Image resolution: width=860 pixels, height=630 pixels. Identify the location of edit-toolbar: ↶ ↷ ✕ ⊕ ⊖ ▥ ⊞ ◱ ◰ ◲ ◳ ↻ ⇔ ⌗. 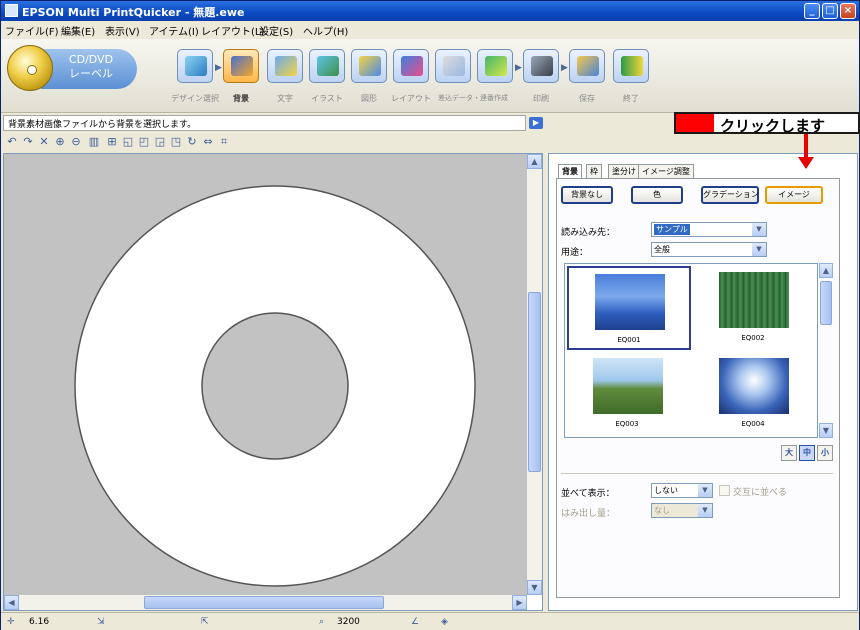
(430, 143).